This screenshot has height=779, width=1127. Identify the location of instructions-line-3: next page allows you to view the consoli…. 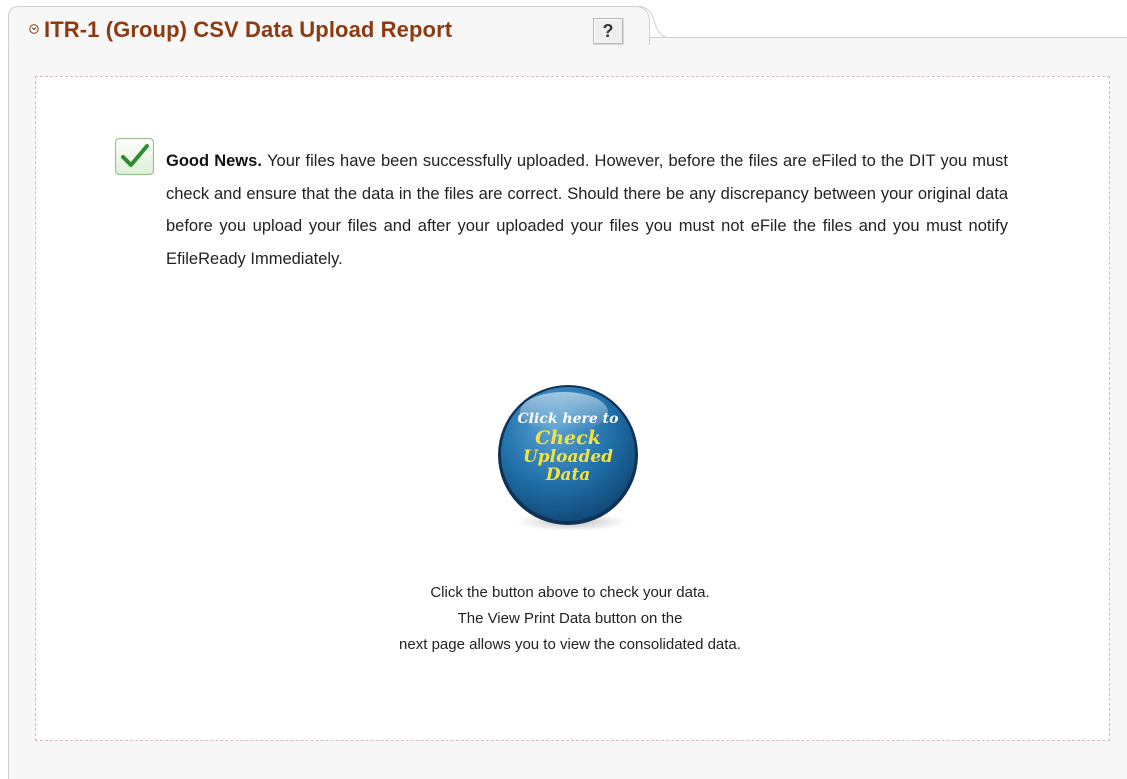
(570, 644).